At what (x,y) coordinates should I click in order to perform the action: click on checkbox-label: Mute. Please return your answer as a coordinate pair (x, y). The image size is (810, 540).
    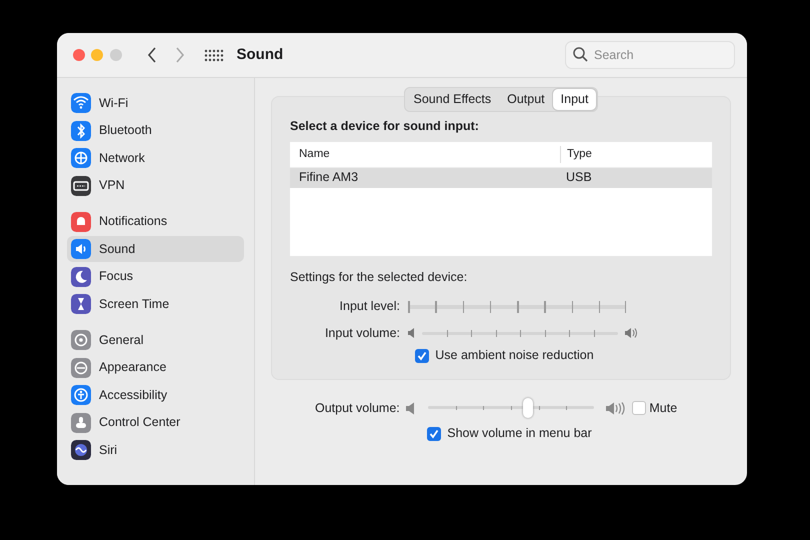
    Looking at the image, I should click on (663, 408).